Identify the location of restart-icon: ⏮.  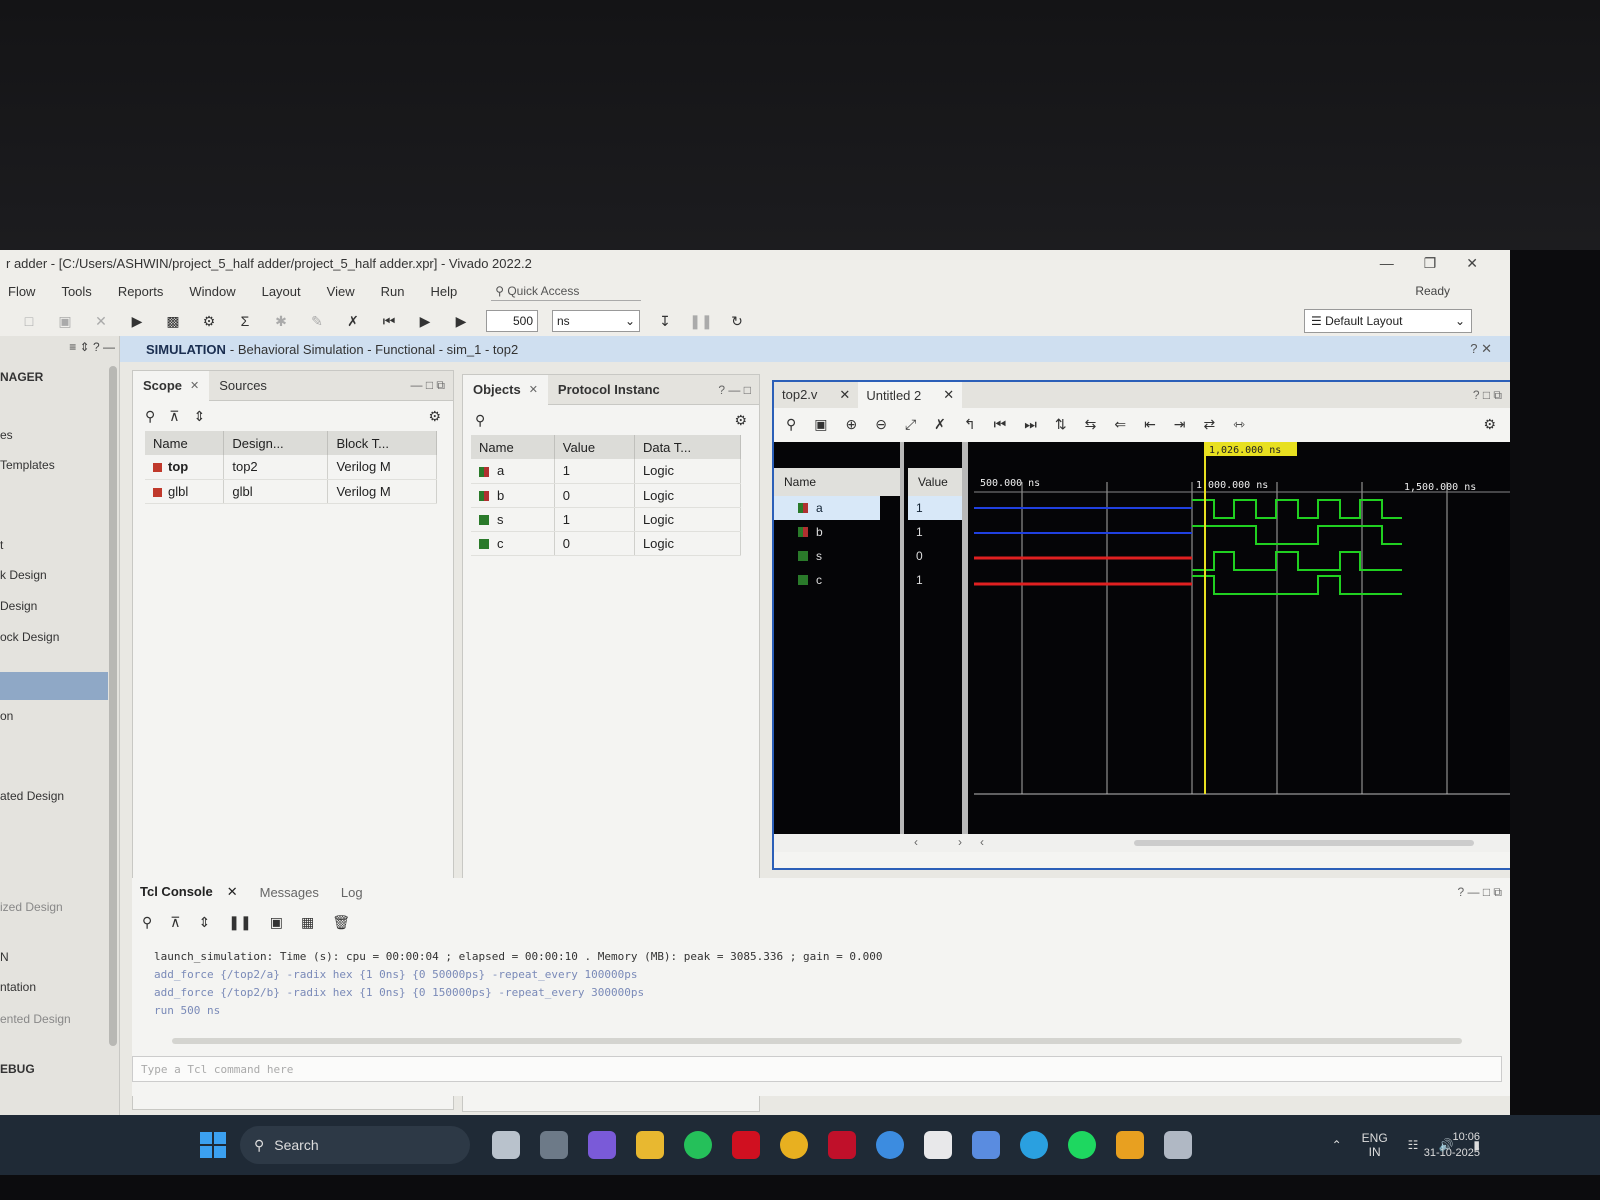
(389, 321).